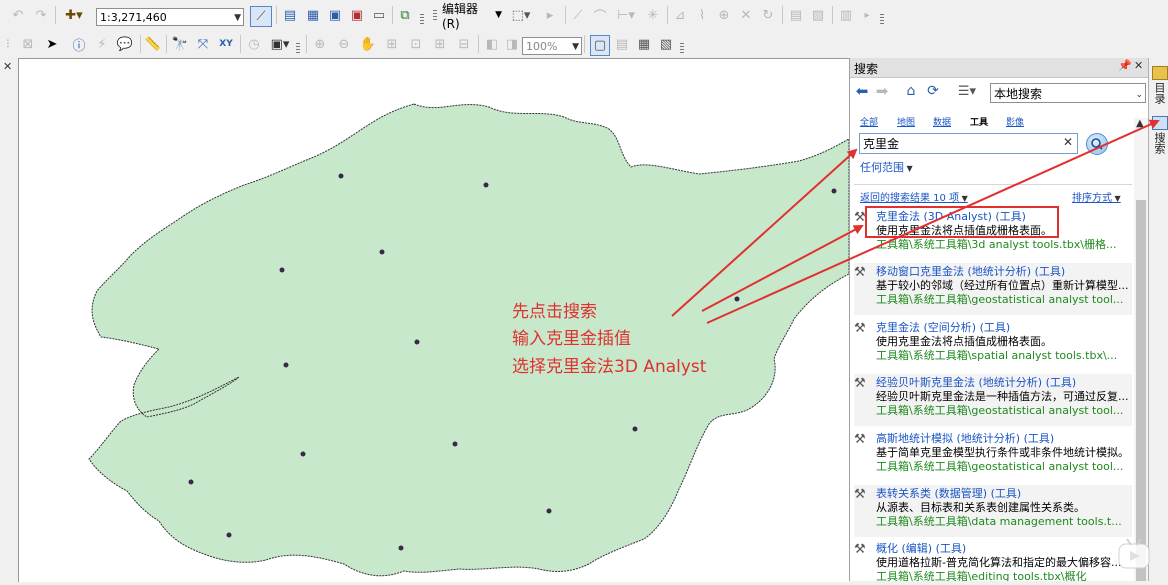 The width and height of the screenshot is (1168, 585). What do you see at coordinates (911, 91) in the screenshot?
I see `home-icon: ⌂` at bounding box center [911, 91].